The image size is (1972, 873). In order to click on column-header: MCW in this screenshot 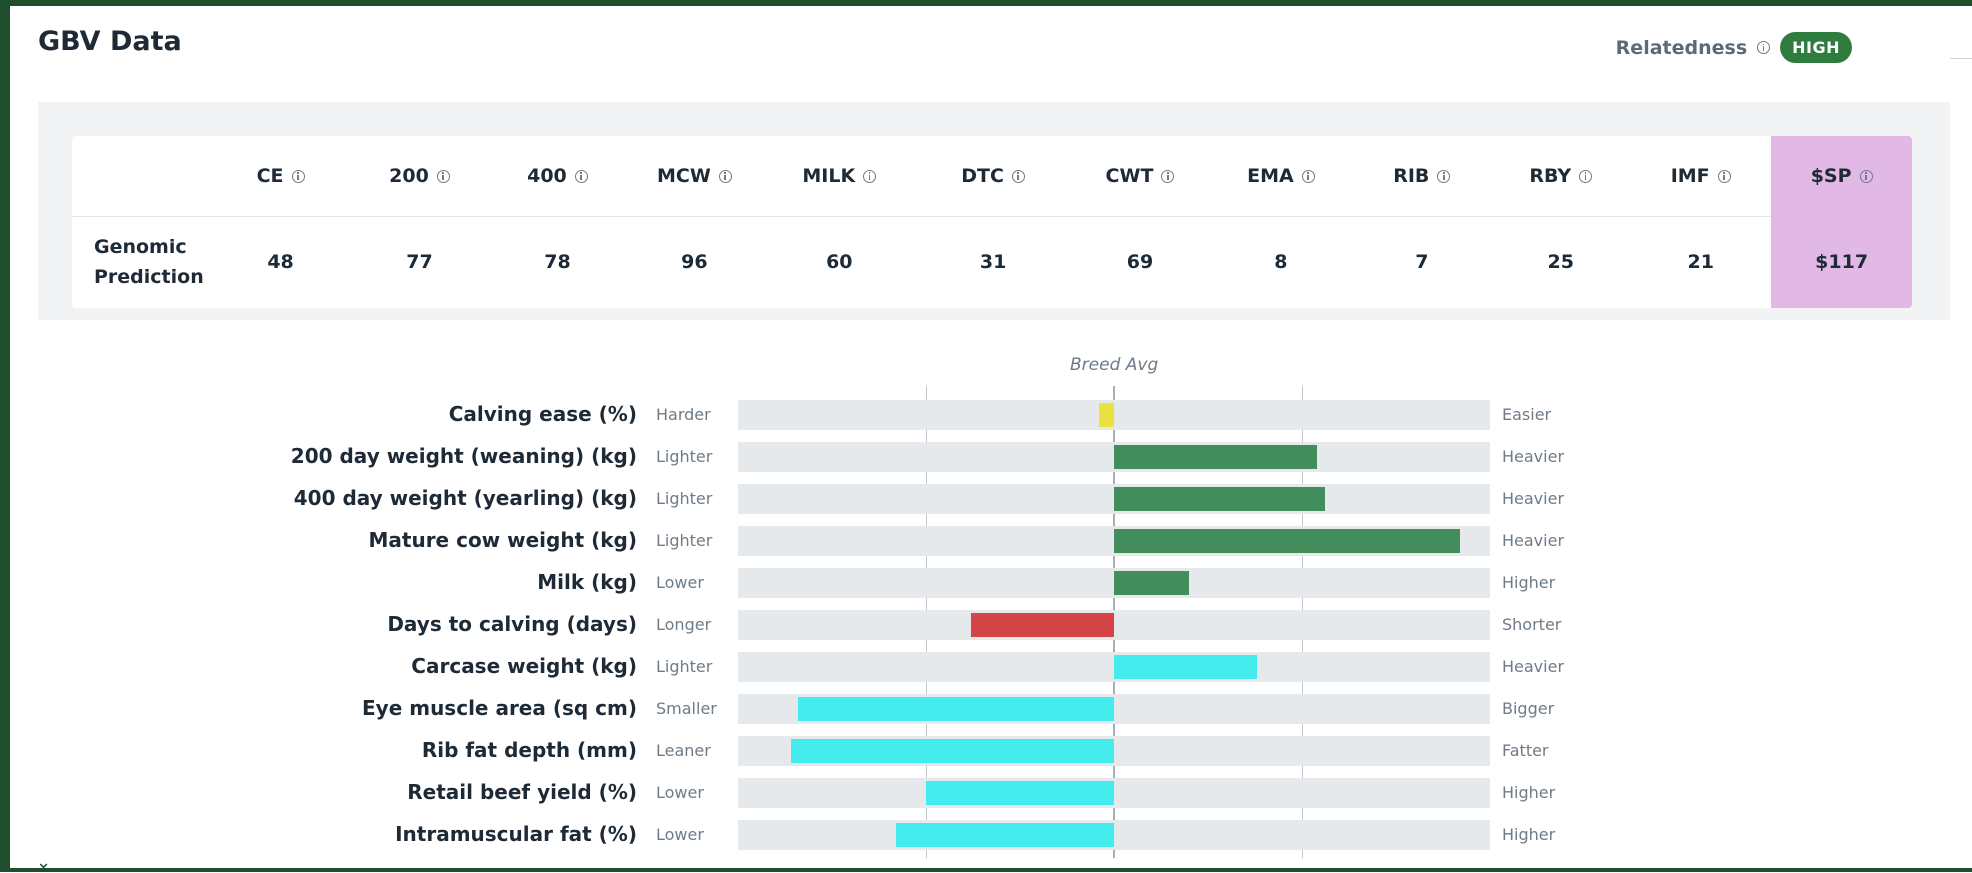, I will do `click(694, 176)`.